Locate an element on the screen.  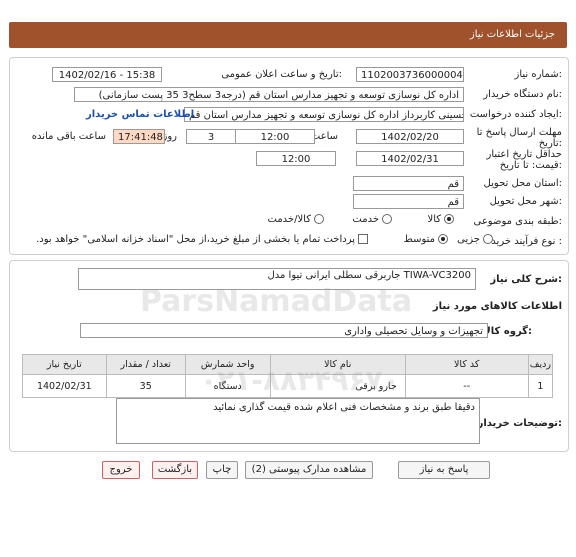
page-header: جزئیات اطلاعات نیاز is located at coordinates (288, 35).